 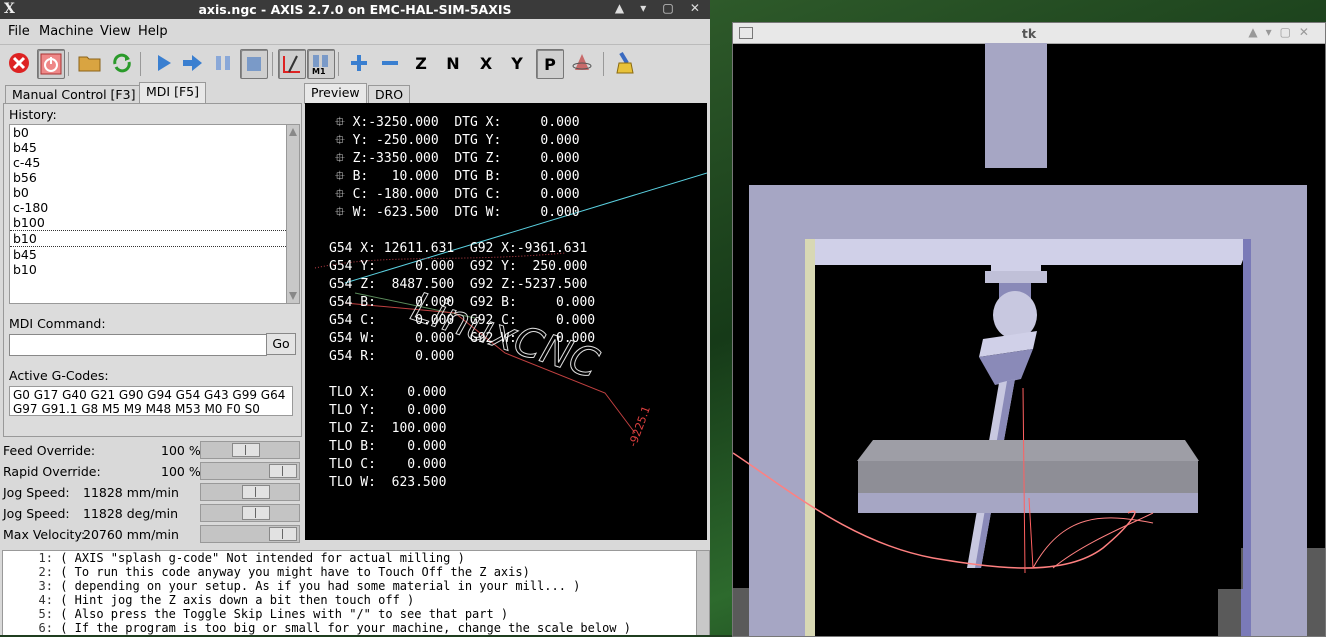 I want to click on zoom-in-icon, so click(x=359, y=63).